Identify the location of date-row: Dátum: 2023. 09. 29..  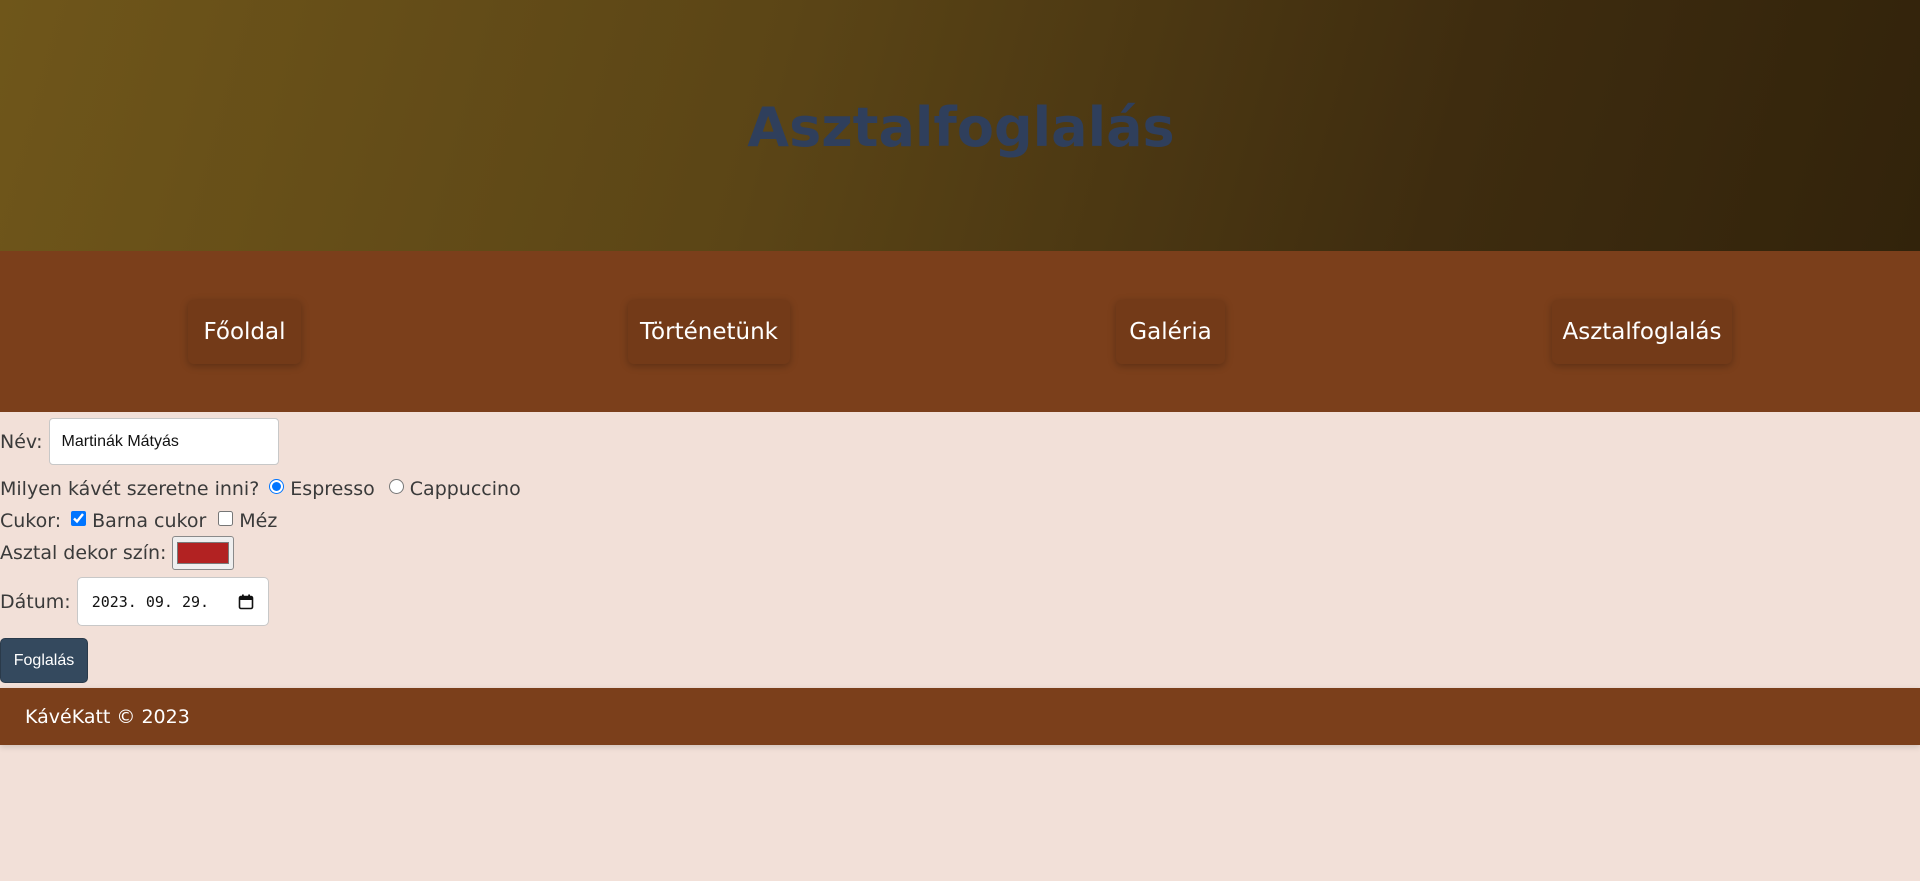
(134, 601).